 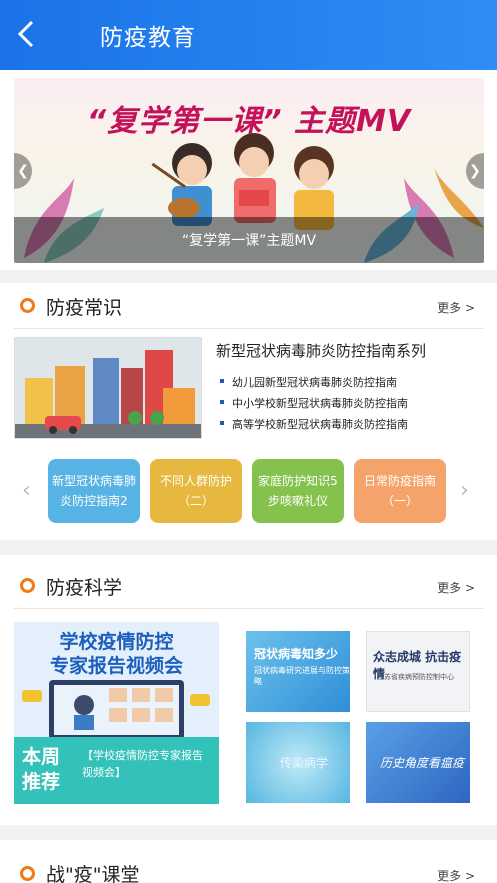 I want to click on guide-item: 幼儿园新型冠状病毒肺炎防控指南, so click(x=308, y=382).